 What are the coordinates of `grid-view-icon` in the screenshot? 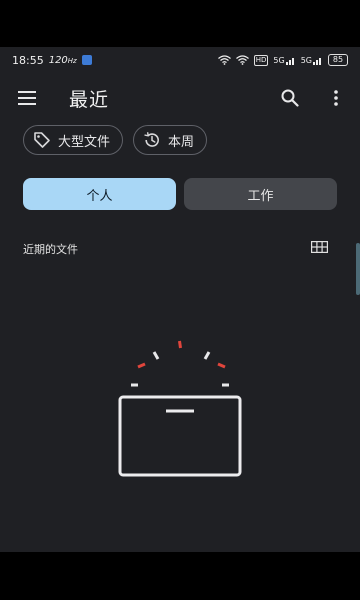 It's located at (319, 247).